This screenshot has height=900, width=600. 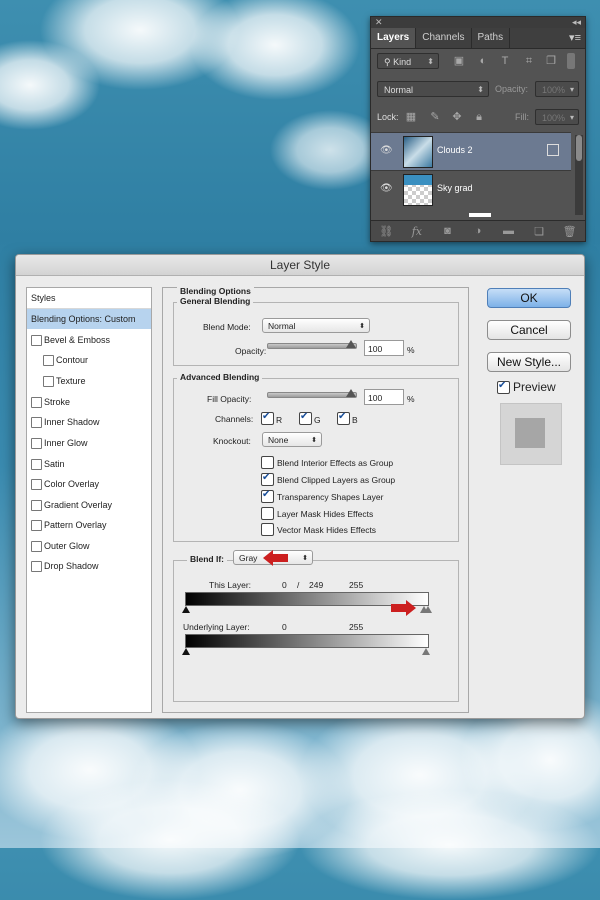 What do you see at coordinates (292, 439) in the screenshot?
I see `knockout-select: None ⬍` at bounding box center [292, 439].